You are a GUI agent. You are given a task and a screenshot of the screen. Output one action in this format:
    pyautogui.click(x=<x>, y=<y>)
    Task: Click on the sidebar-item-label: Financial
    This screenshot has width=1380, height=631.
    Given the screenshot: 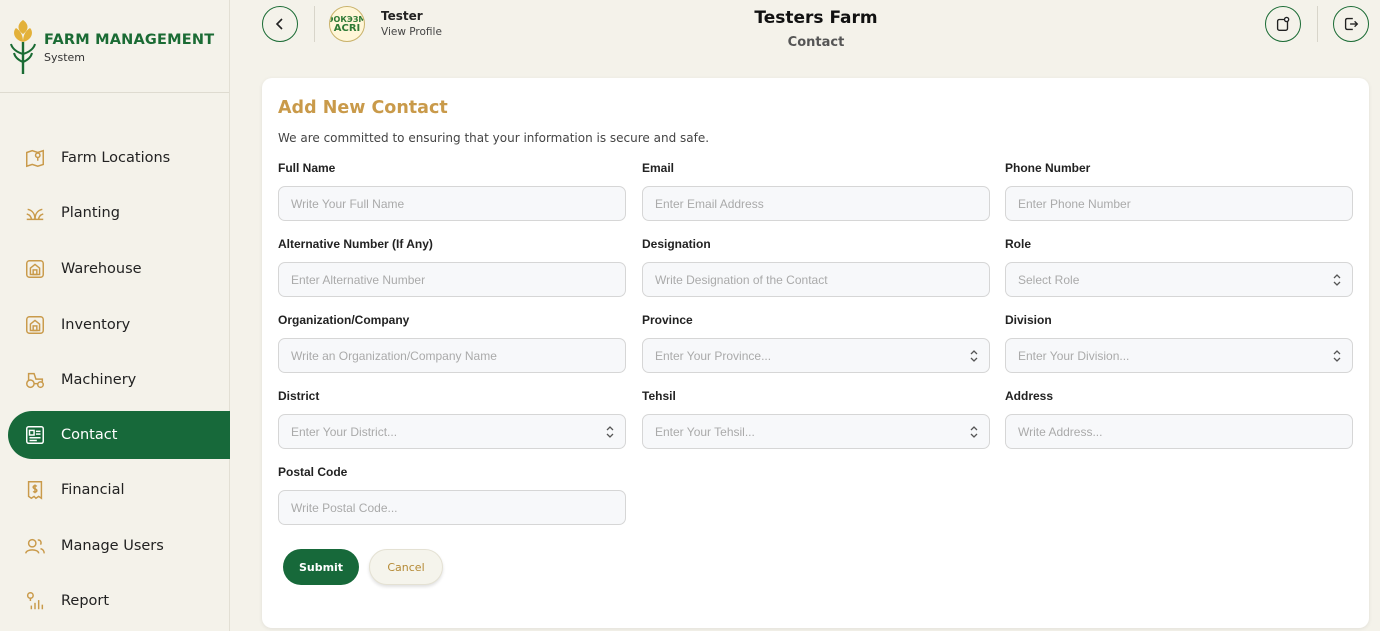 What is the action you would take?
    pyautogui.click(x=93, y=490)
    